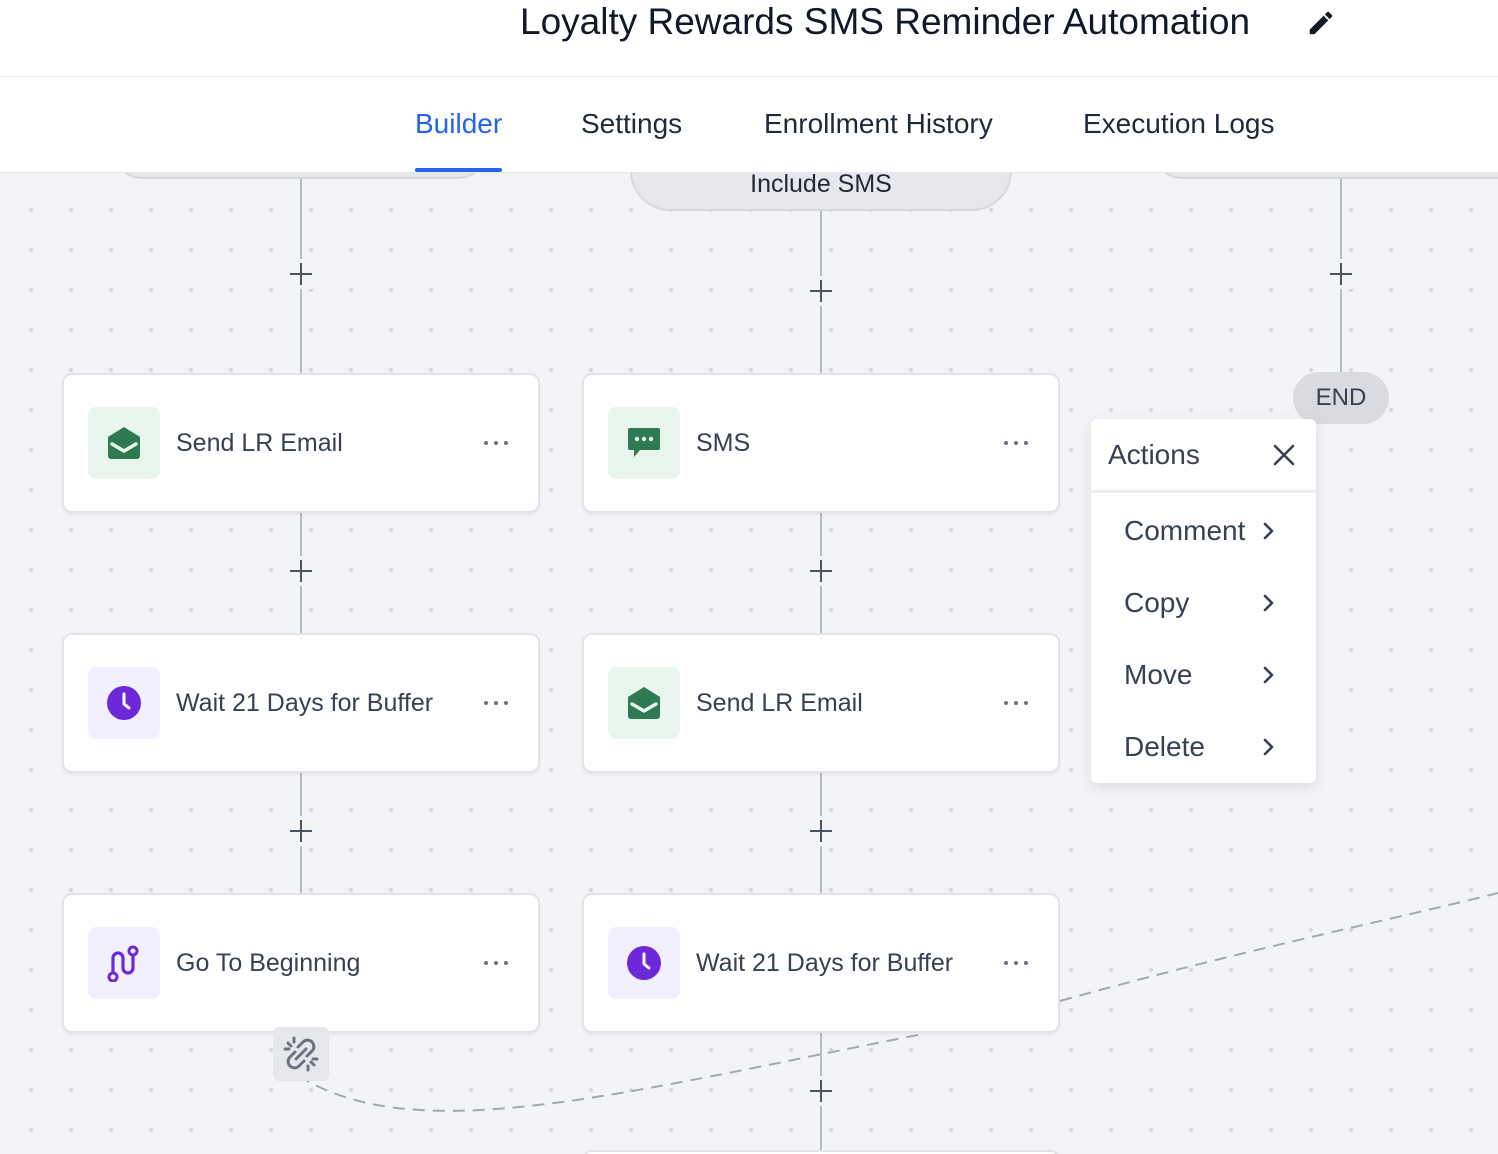  What do you see at coordinates (723, 443) in the screenshot?
I see `node-label: SMS` at bounding box center [723, 443].